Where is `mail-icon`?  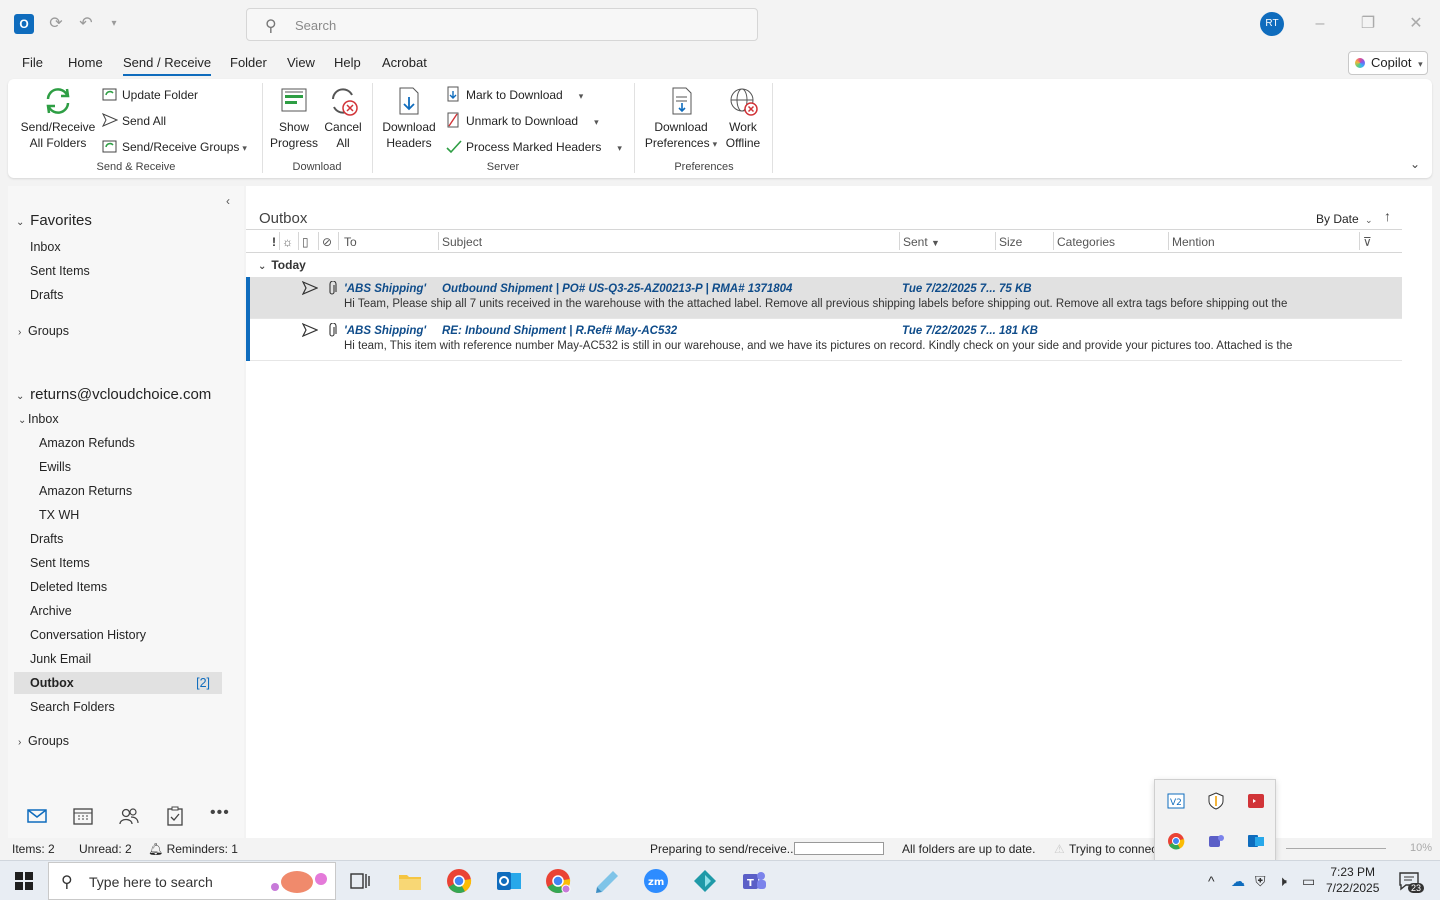
mail-icon is located at coordinates (37, 816).